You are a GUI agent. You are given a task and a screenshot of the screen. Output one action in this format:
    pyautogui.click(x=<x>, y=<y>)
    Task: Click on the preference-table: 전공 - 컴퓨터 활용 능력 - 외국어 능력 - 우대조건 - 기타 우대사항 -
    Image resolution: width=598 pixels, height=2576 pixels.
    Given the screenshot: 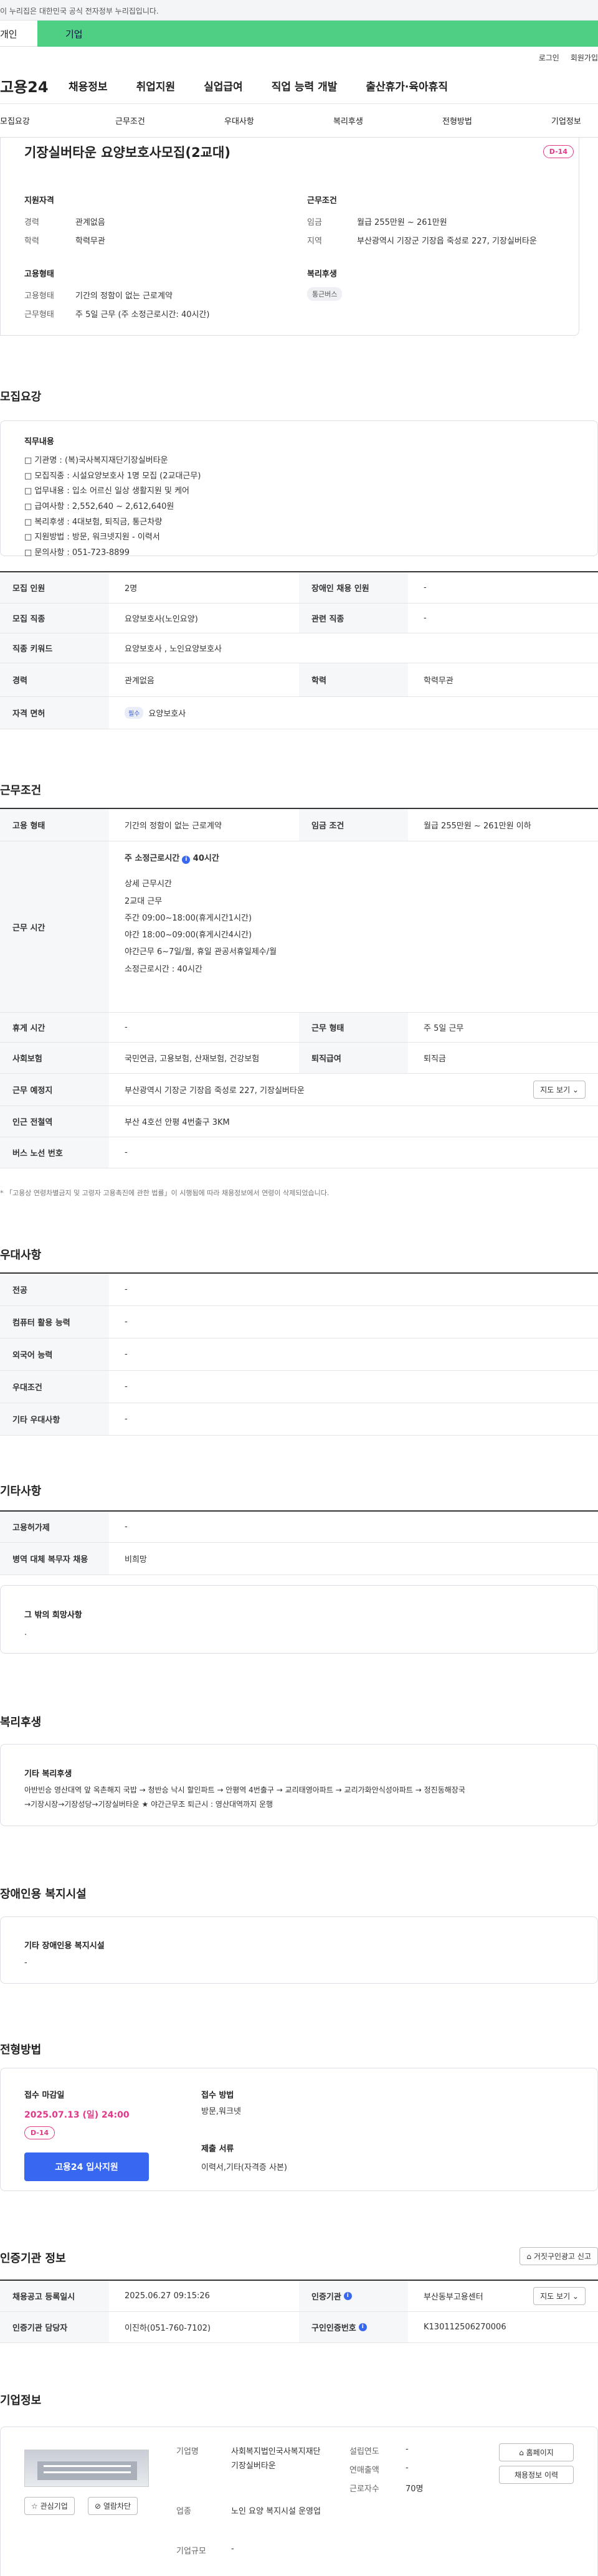 What is the action you would take?
    pyautogui.click(x=299, y=1354)
    